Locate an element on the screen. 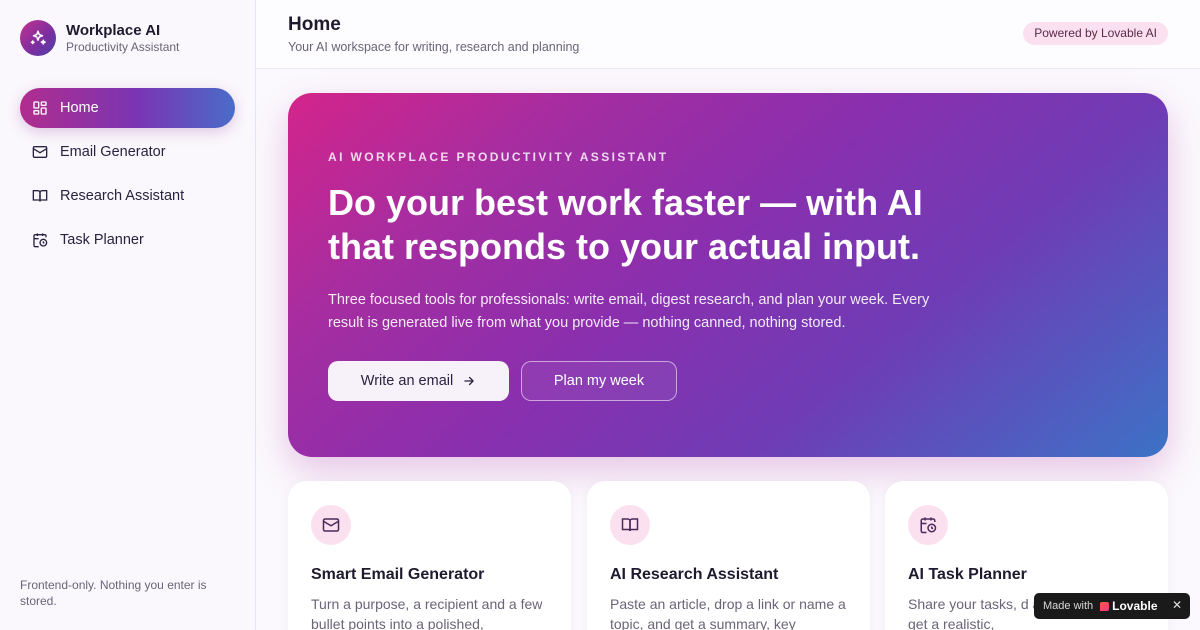 This screenshot has height=630, width=1200. card-title: AI Task Planner is located at coordinates (967, 574).